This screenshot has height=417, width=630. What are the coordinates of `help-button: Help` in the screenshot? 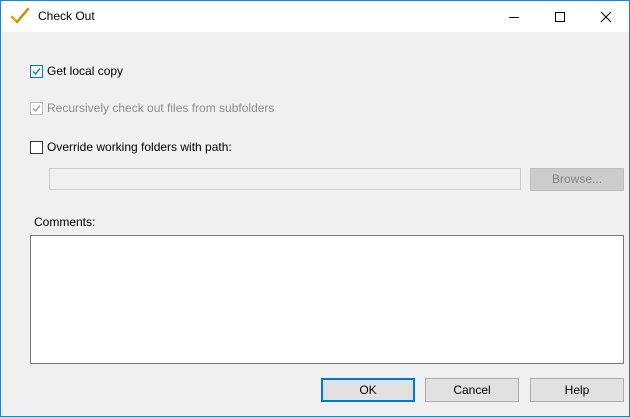 It's located at (577, 390).